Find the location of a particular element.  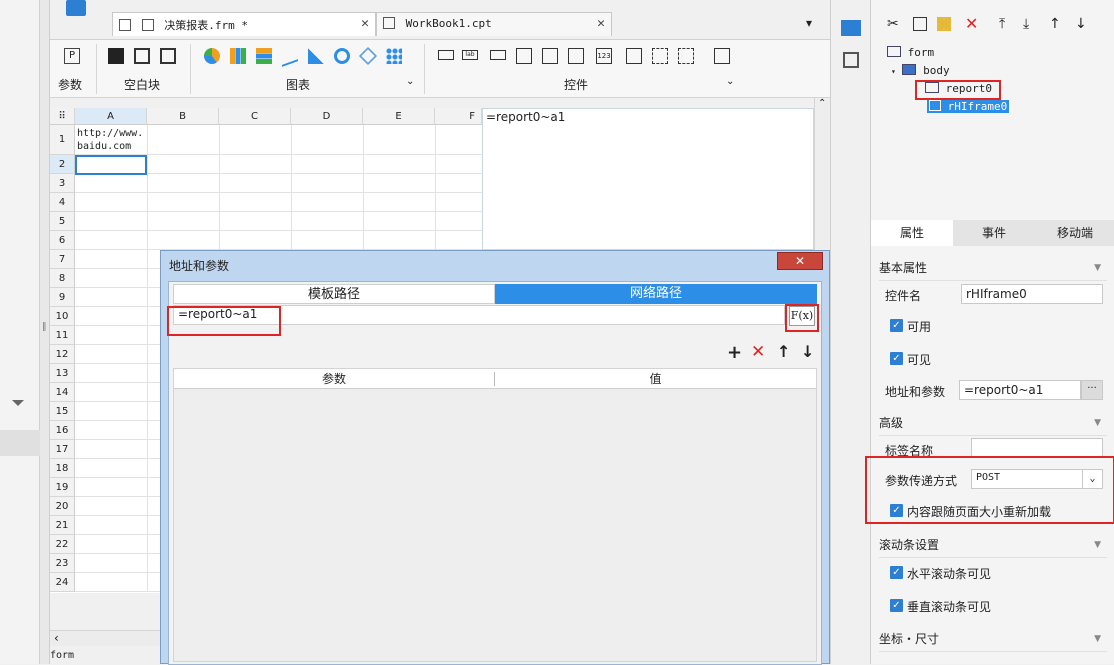

row-header: 24 is located at coordinates (62, 582).